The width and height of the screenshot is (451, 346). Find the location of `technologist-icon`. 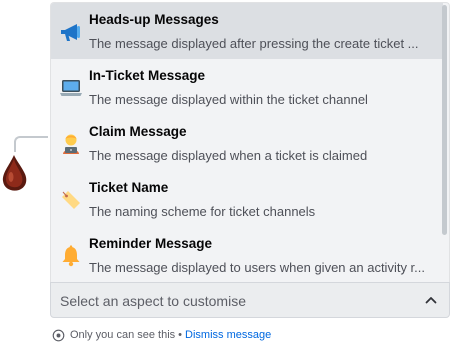

technologist-icon is located at coordinates (71, 144).